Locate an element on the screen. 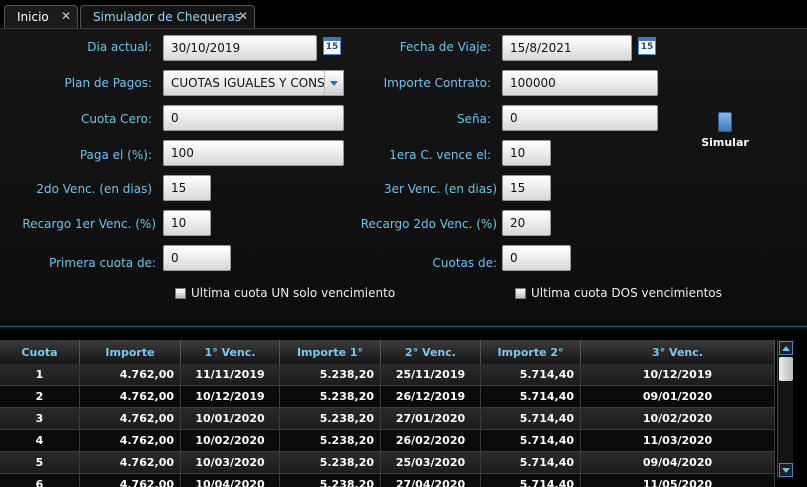  dia-actual-field: 30/10/2019 is located at coordinates (240, 48).